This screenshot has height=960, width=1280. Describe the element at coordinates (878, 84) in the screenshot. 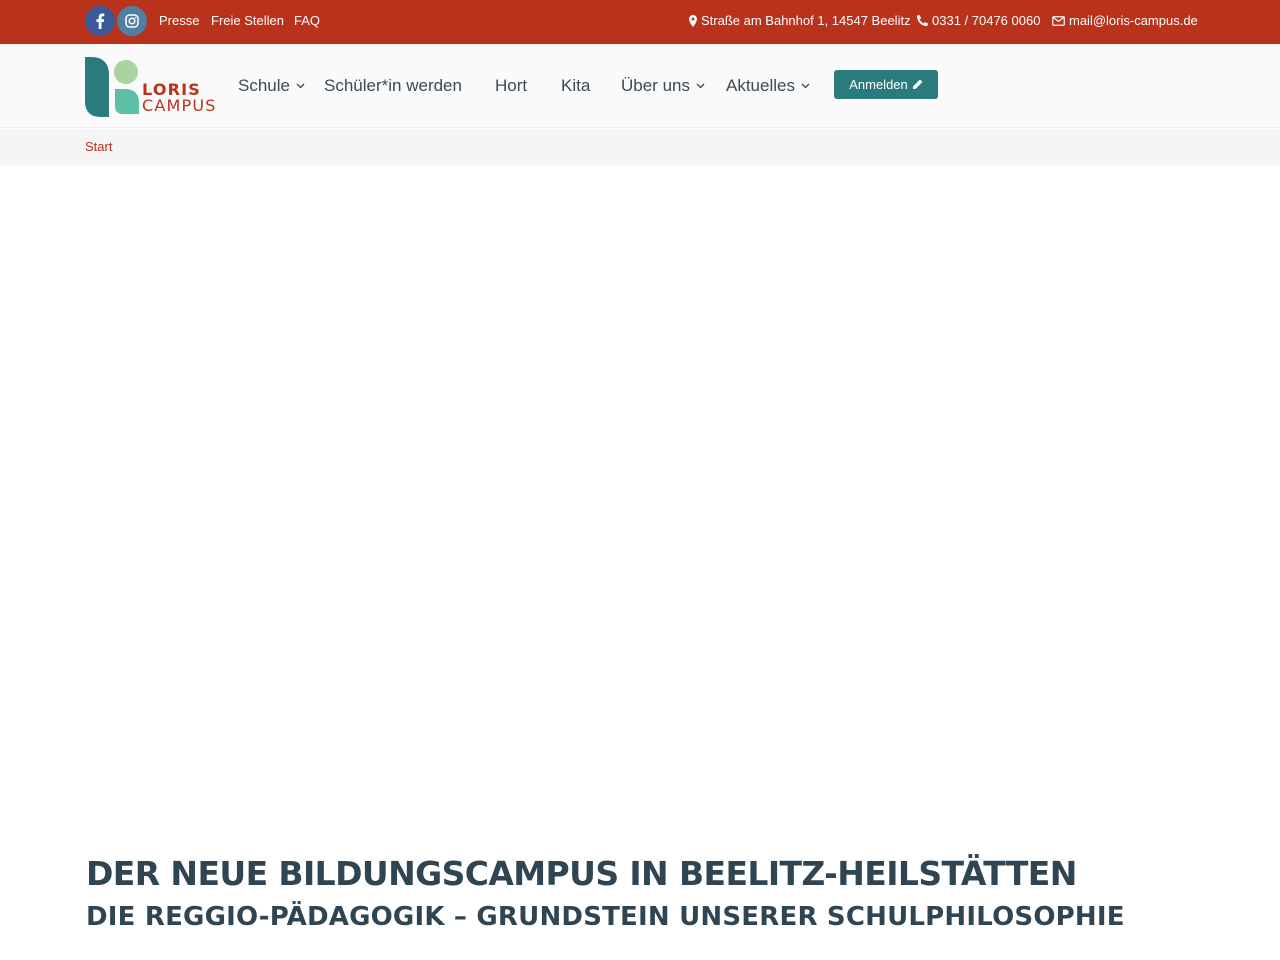

I see `anmelden-label: Anmelden` at that location.